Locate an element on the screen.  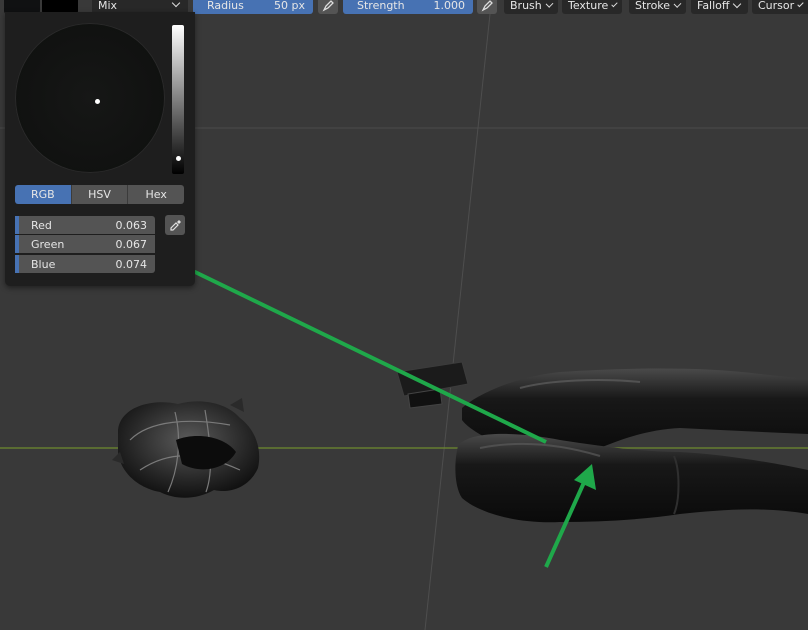
tab-hsv: HSV is located at coordinates (100, 194).